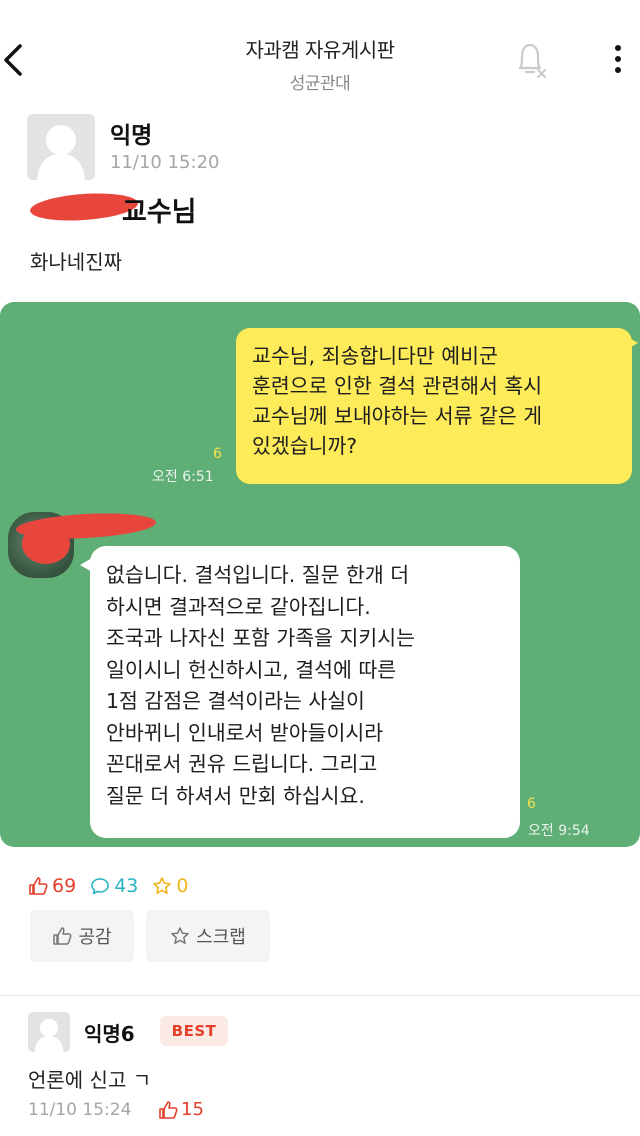  I want to click on like-count: 69, so click(52, 886).